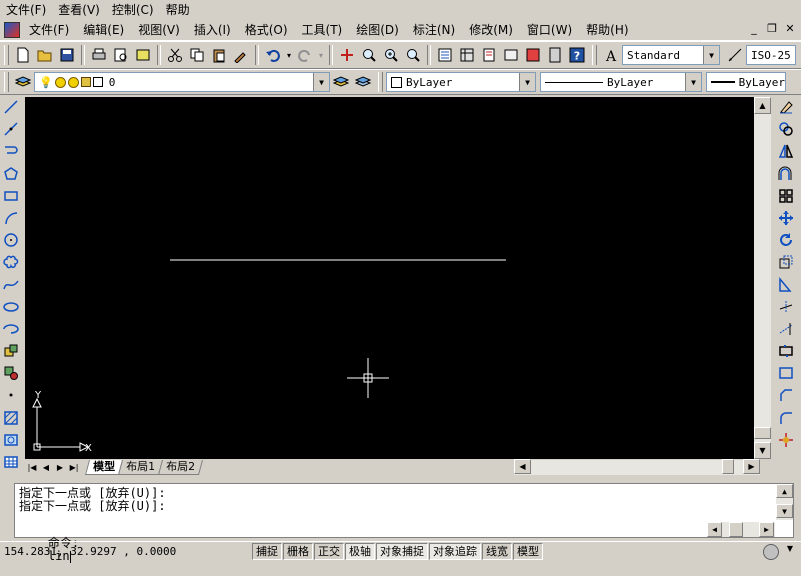 Image resolution: width=801 pixels, height=576 pixels. Describe the element at coordinates (786, 151) in the screenshot. I see `mirror-tool` at that location.